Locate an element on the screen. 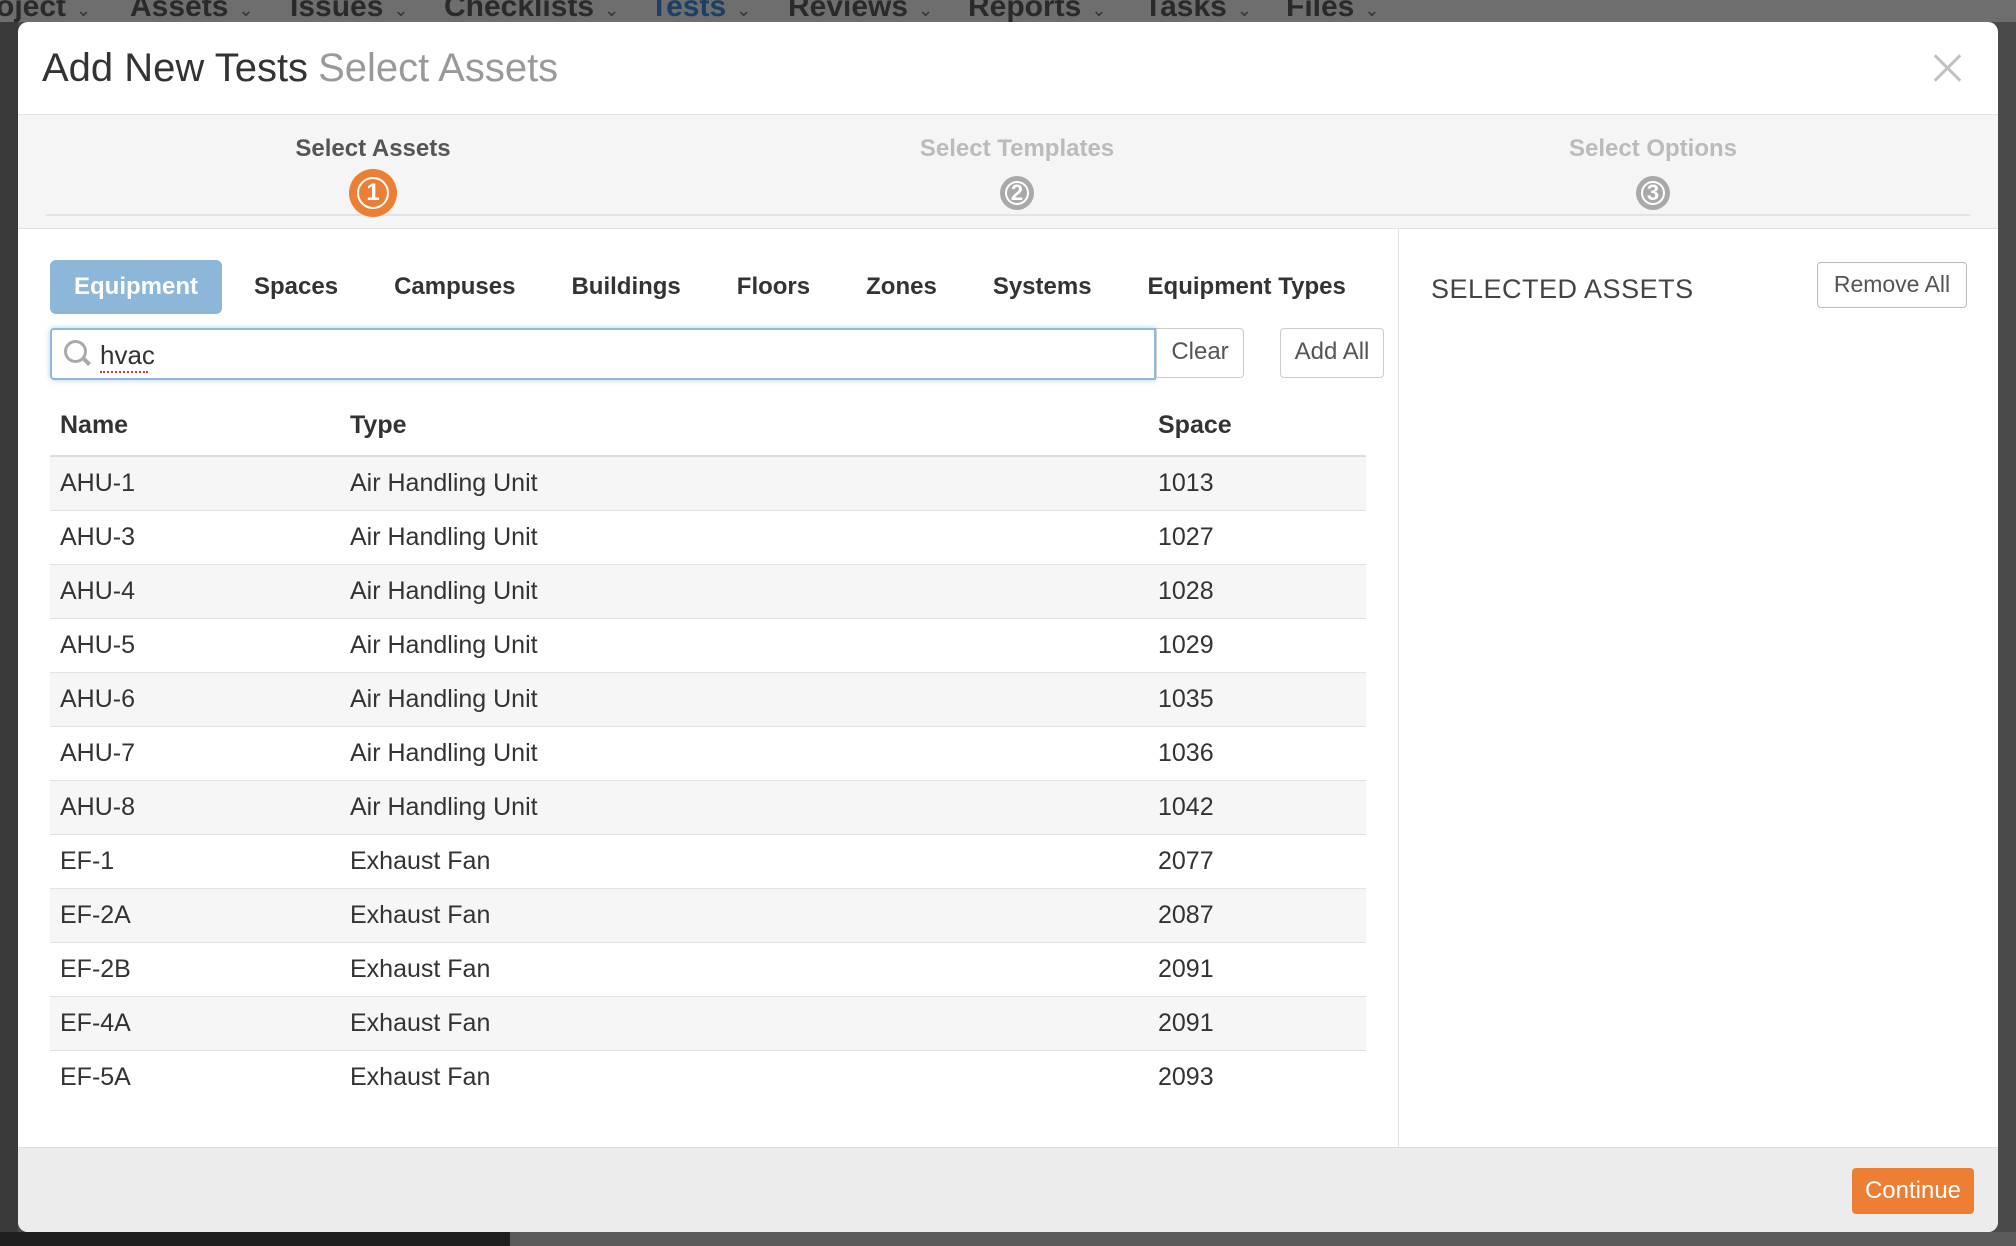 The image size is (2016, 1246). cell-space: 2093 is located at coordinates (1186, 1076).